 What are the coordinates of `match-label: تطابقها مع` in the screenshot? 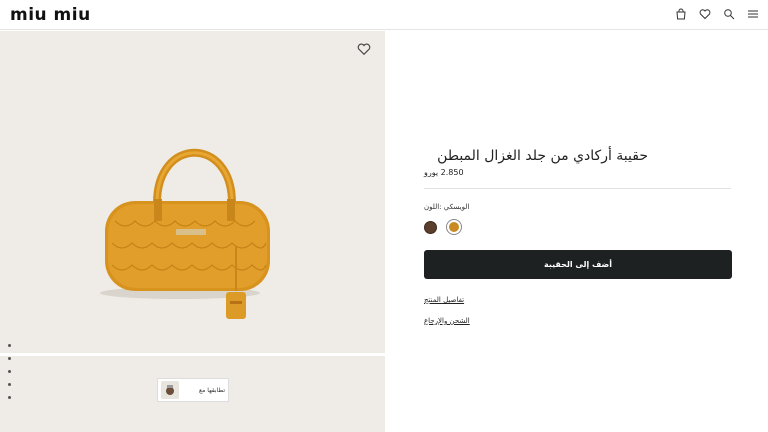 It's located at (211, 390).